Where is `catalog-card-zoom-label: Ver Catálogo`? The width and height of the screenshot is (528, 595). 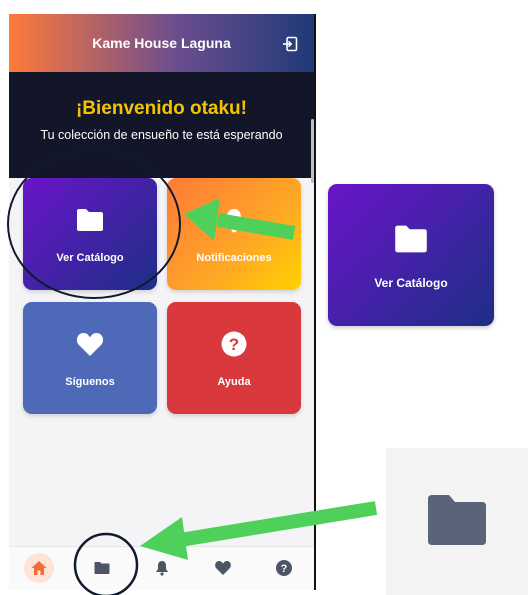
catalog-card-zoom-label: Ver Catálogo is located at coordinates (411, 283).